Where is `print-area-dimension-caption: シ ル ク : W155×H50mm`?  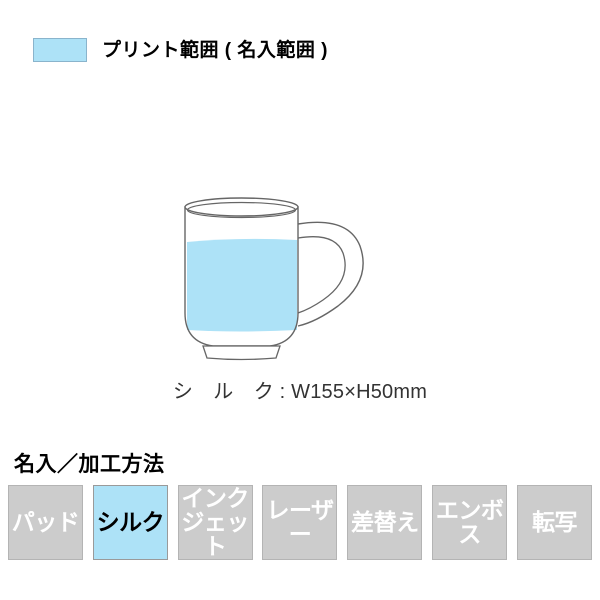 print-area-dimension-caption: シ ル ク : W155×H50mm is located at coordinates (300, 392).